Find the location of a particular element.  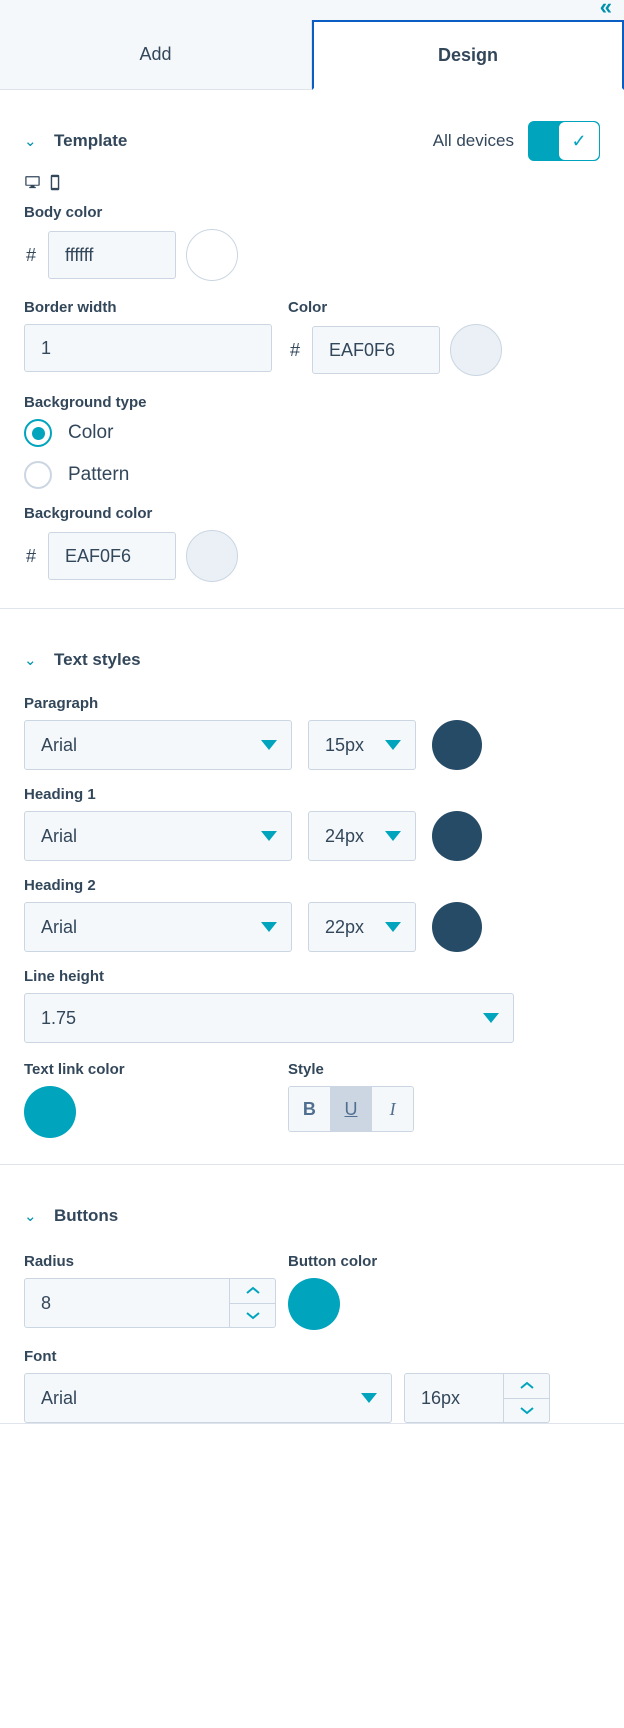

button-color-swatch is located at coordinates (314, 1304).